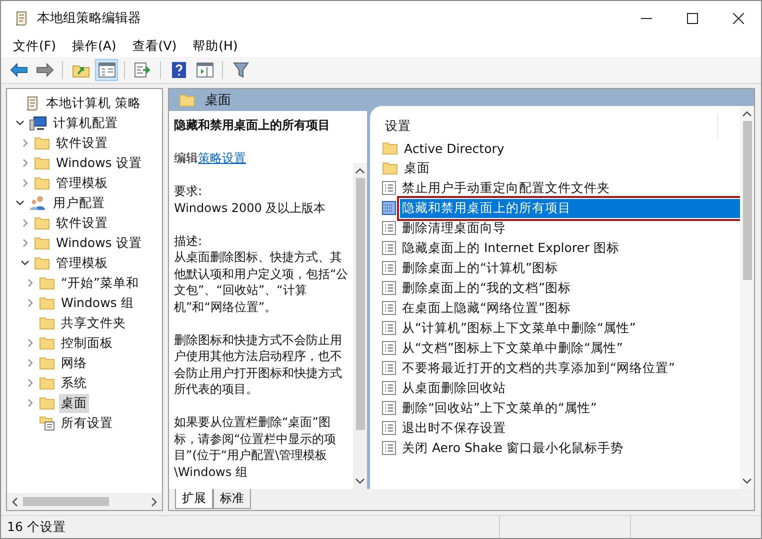 Image resolution: width=762 pixels, height=539 pixels. What do you see at coordinates (189, 191) in the screenshot?
I see `requirements-label: 要求:` at bounding box center [189, 191].